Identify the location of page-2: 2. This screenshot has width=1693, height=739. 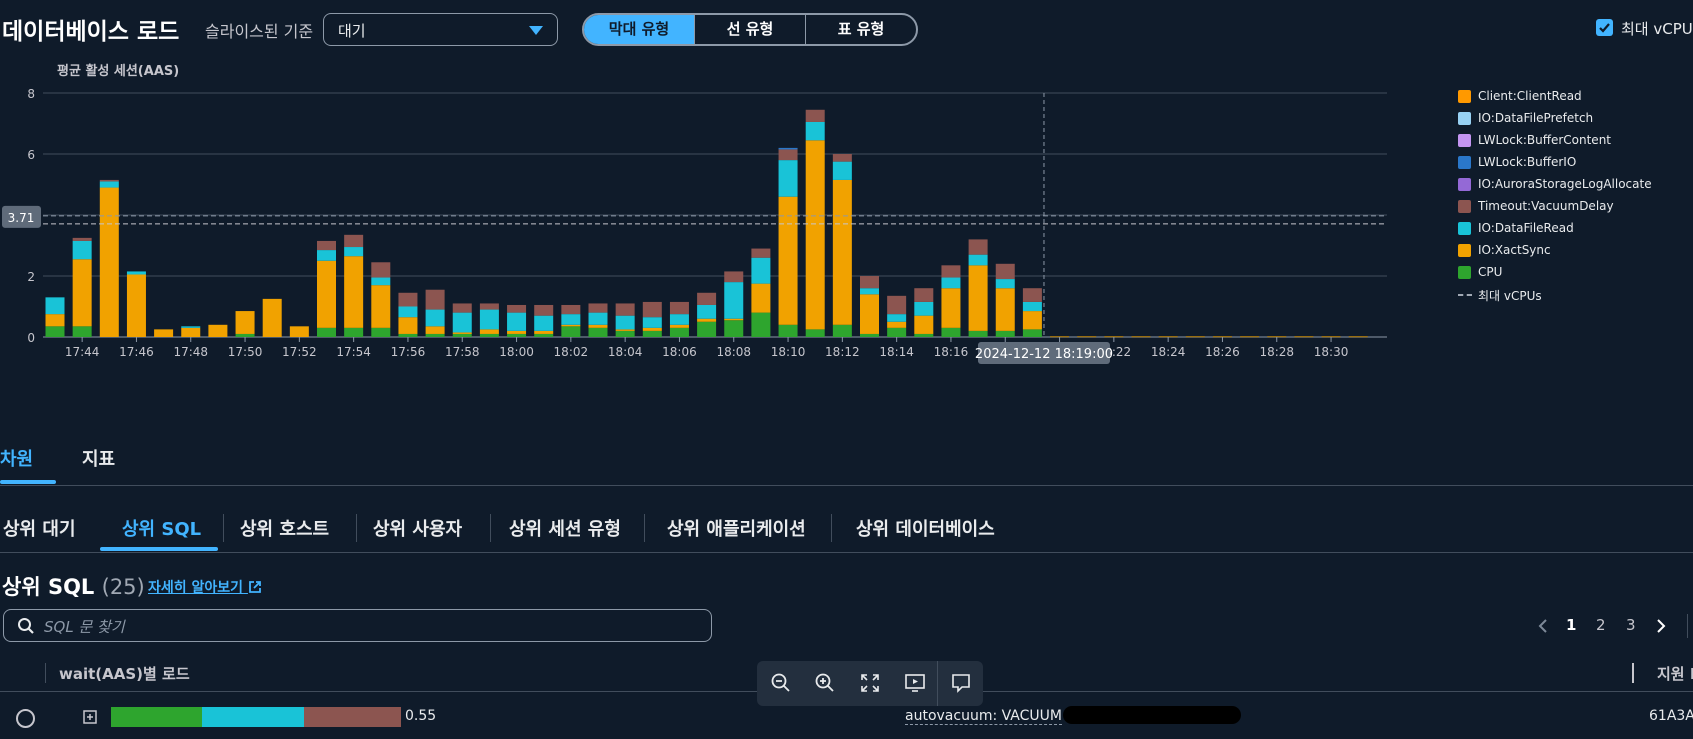
(1601, 625).